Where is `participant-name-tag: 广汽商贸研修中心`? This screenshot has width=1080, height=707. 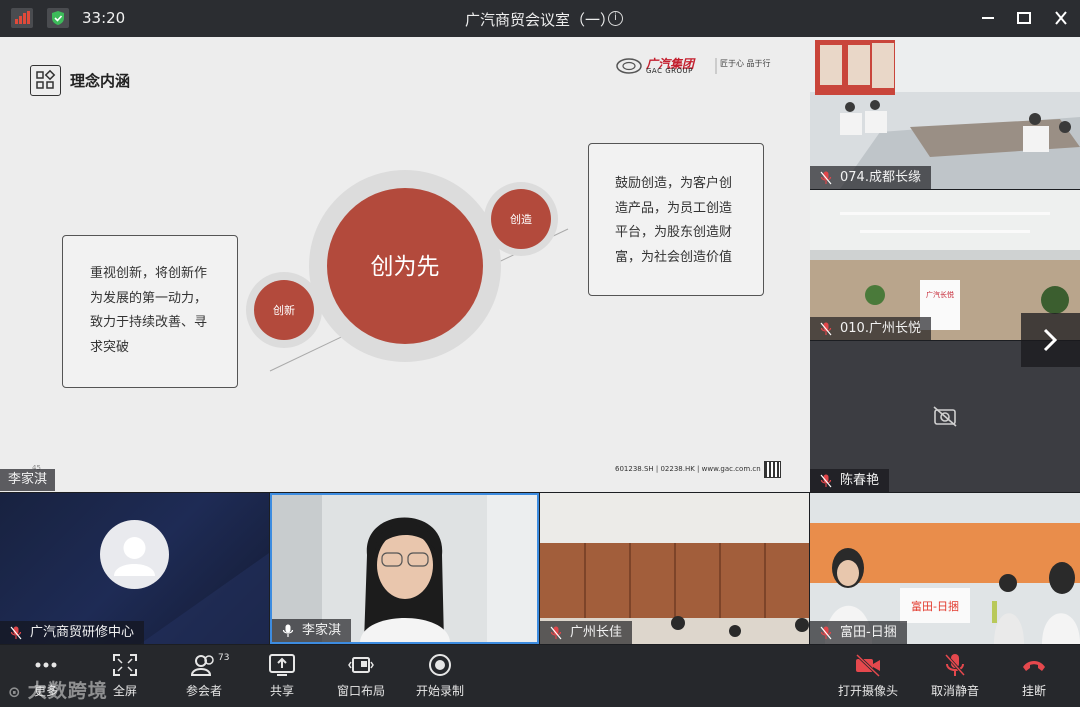
participant-name-tag: 广汽商贸研修中心 is located at coordinates (72, 632).